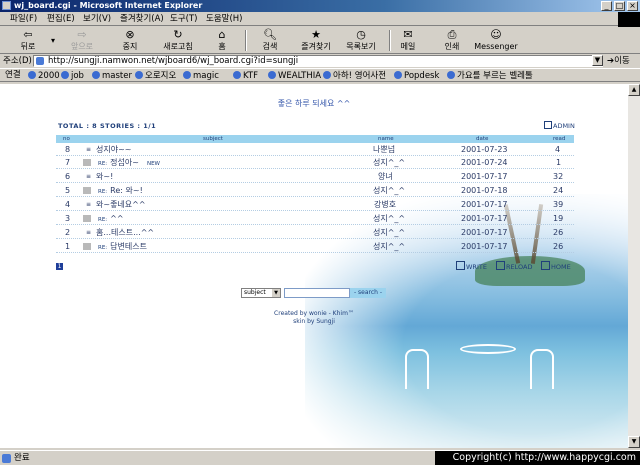 The height and width of the screenshot is (465, 640). Describe the element at coordinates (315, 176) in the screenshot. I see `table-row: 6 ≡ 와~! 양녀 2001-07-17 32` at that location.